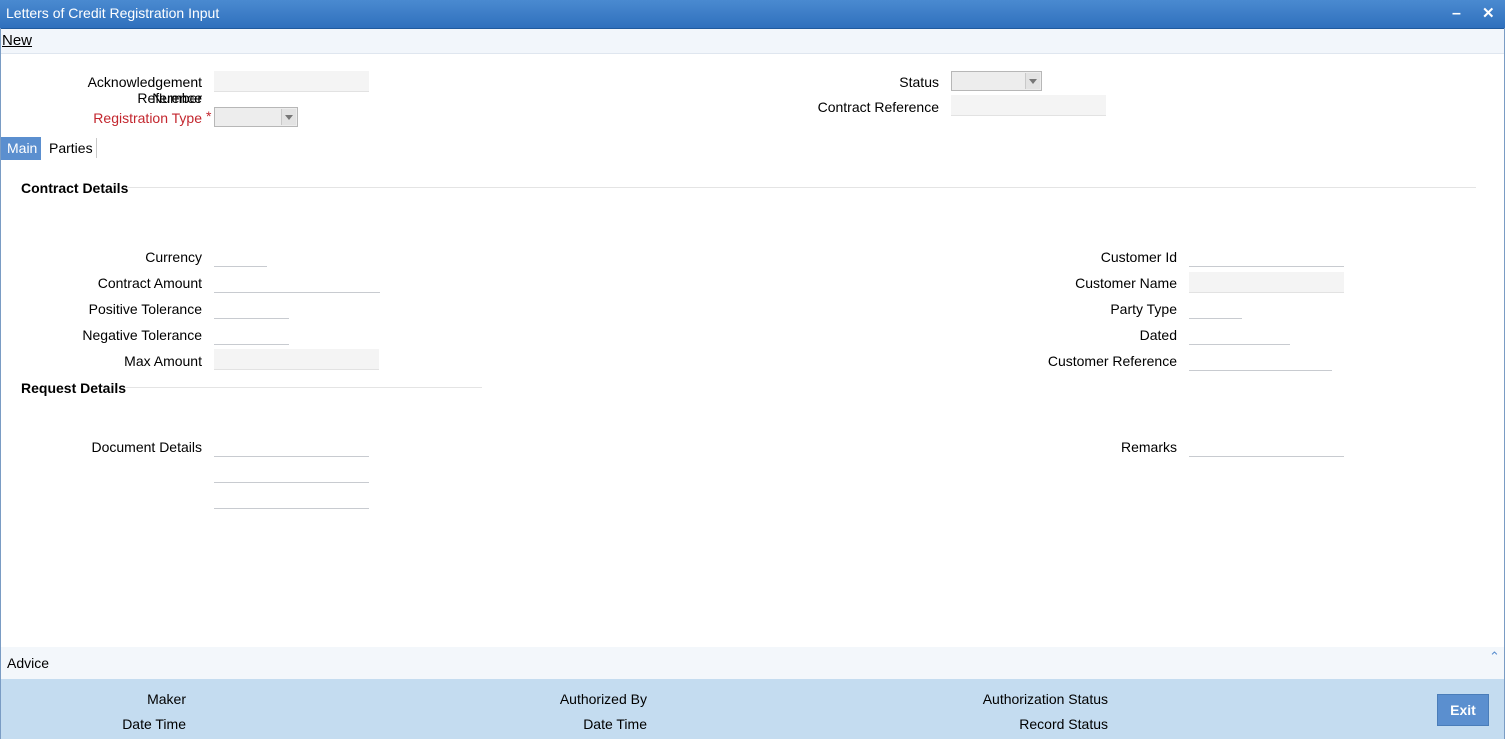  Describe the element at coordinates (1266, 282) in the screenshot. I see `customer-name-input` at that location.